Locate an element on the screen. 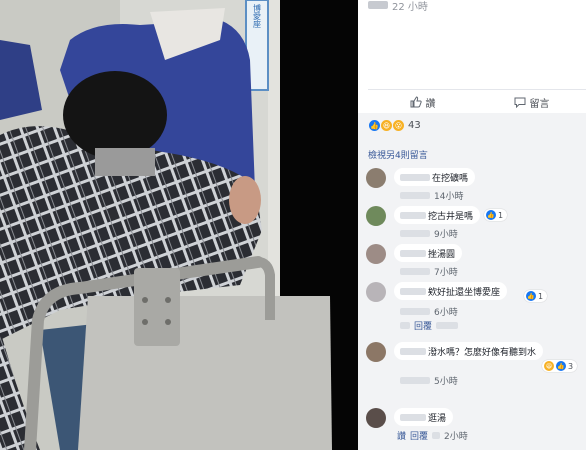  reaction-count: 43 is located at coordinates (414, 125).